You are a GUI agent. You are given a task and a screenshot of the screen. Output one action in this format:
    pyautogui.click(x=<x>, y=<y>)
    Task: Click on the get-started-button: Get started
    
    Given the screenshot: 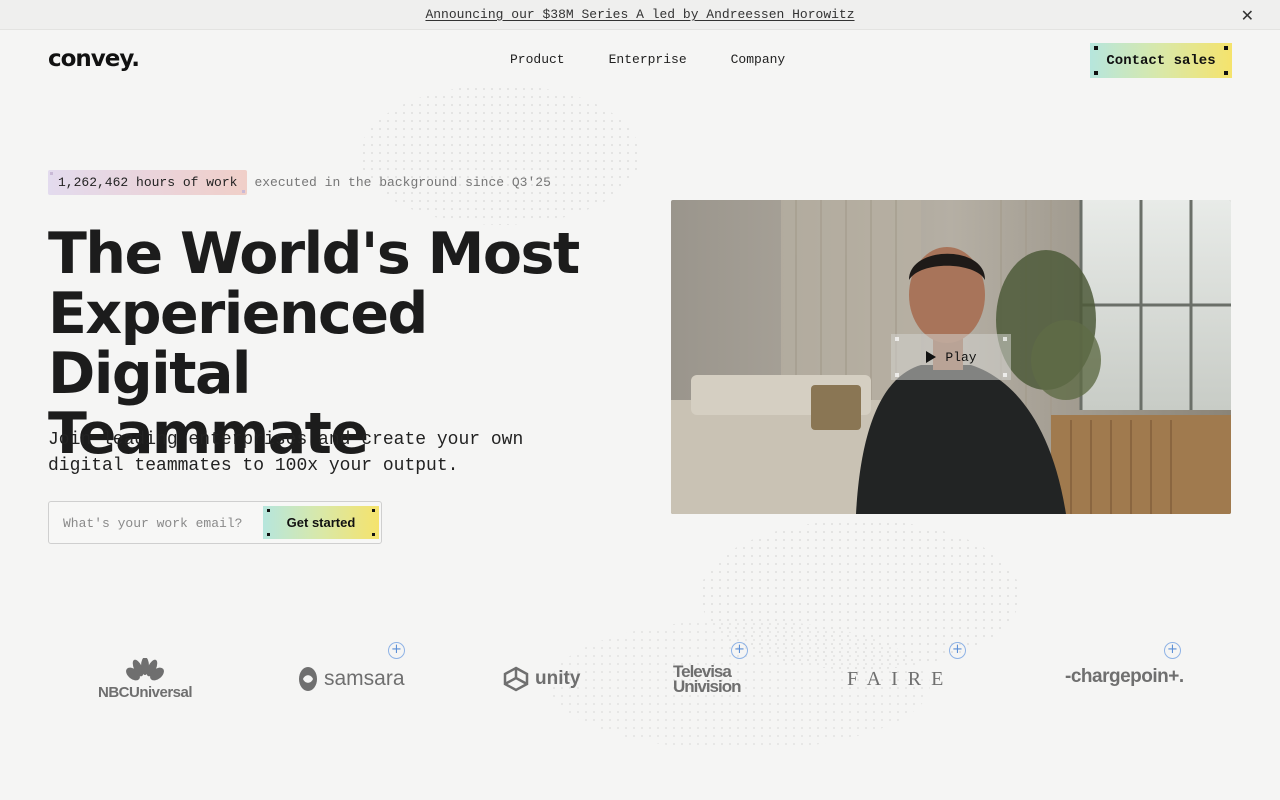 What is the action you would take?
    pyautogui.click(x=321, y=522)
    